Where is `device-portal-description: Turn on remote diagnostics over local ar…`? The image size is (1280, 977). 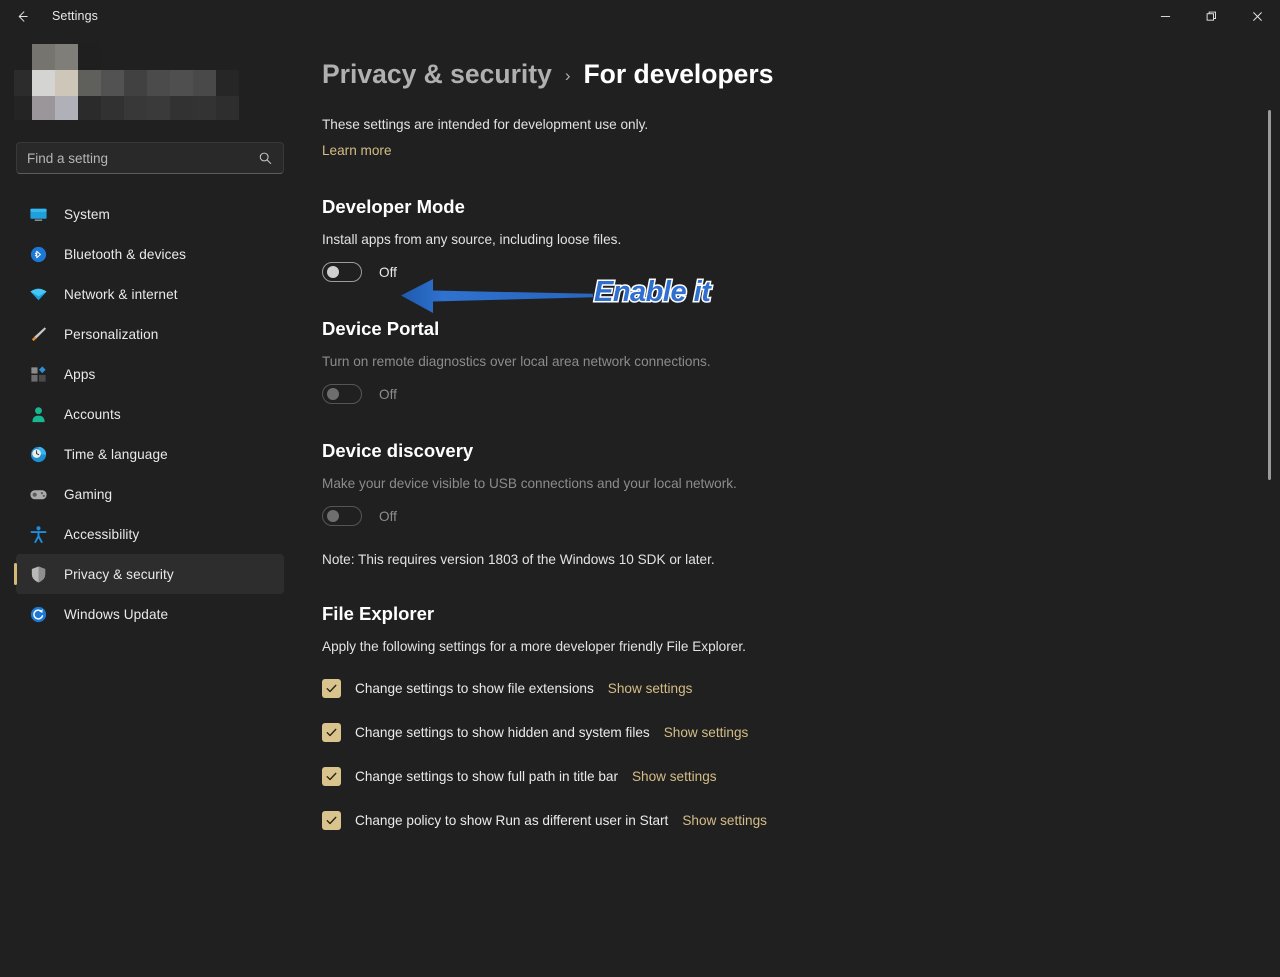 device-portal-description: Turn on remote diagnostics over local ar… is located at coordinates (516, 361).